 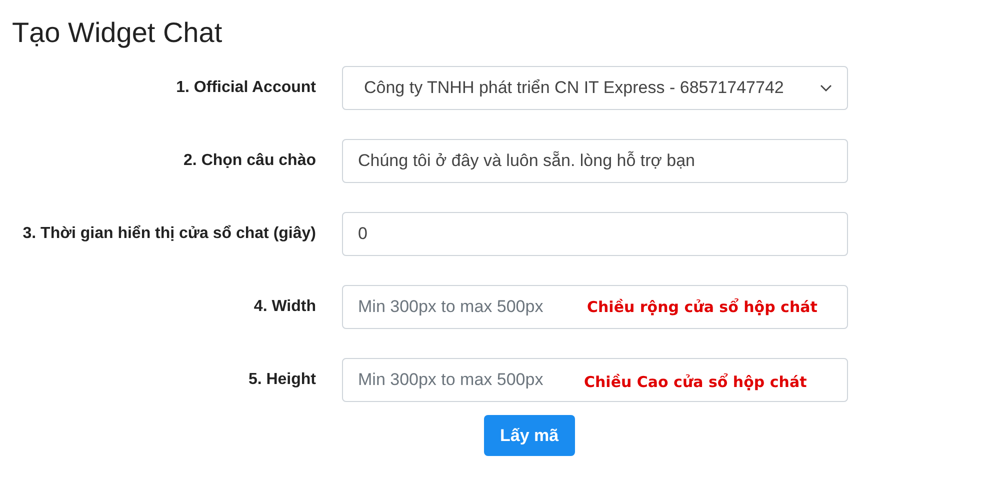 I want to click on input-field: 0, so click(x=595, y=234).